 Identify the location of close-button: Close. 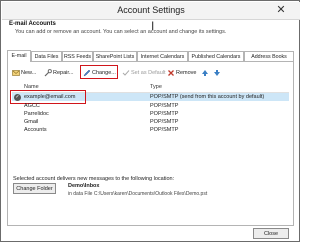
(271, 233).